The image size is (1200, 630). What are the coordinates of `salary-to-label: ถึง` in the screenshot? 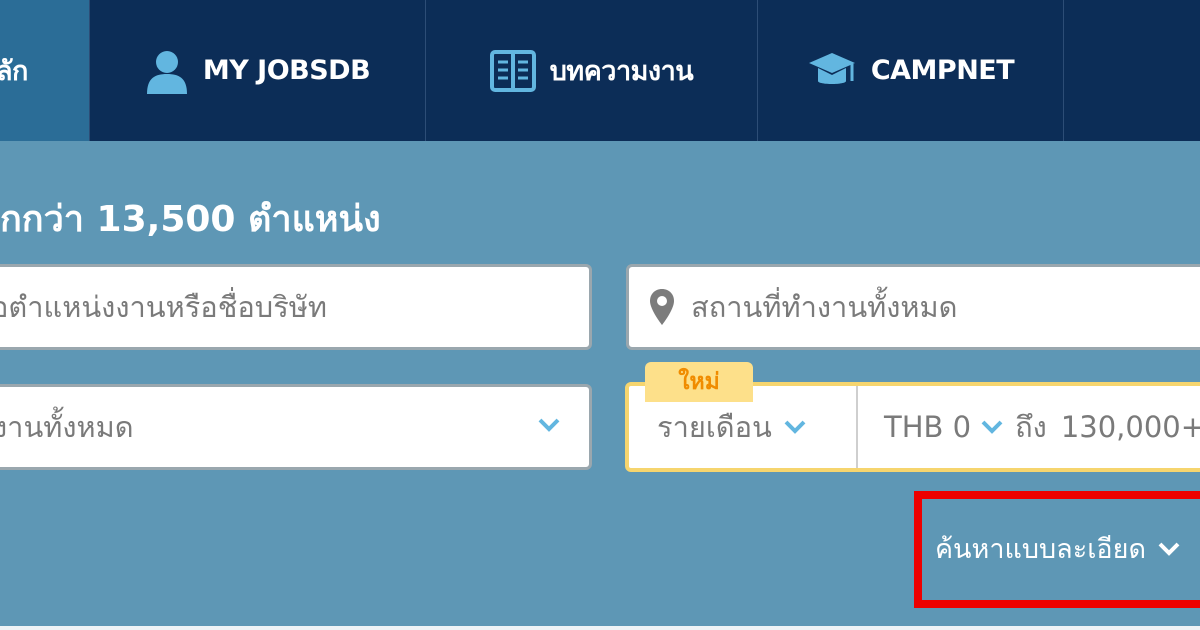 It's located at (1031, 427).